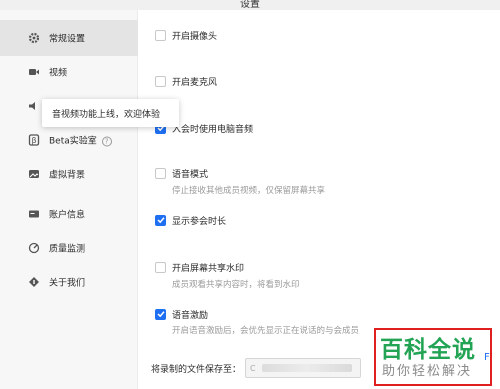 Image resolution: width=500 pixels, height=389 pixels. Describe the element at coordinates (34, 174) in the screenshot. I see `image-icon` at that location.